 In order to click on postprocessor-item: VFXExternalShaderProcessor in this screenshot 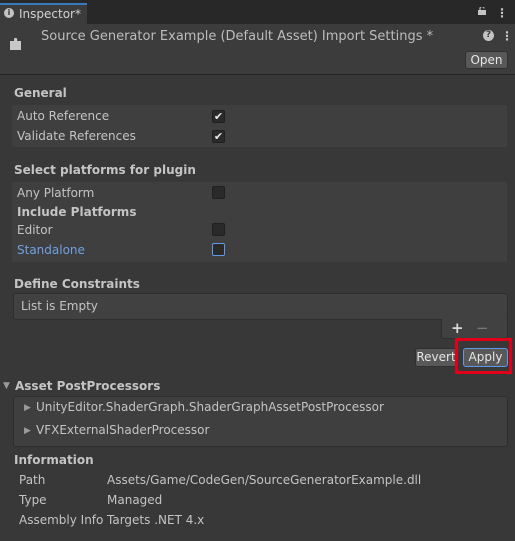, I will do `click(122, 430)`.